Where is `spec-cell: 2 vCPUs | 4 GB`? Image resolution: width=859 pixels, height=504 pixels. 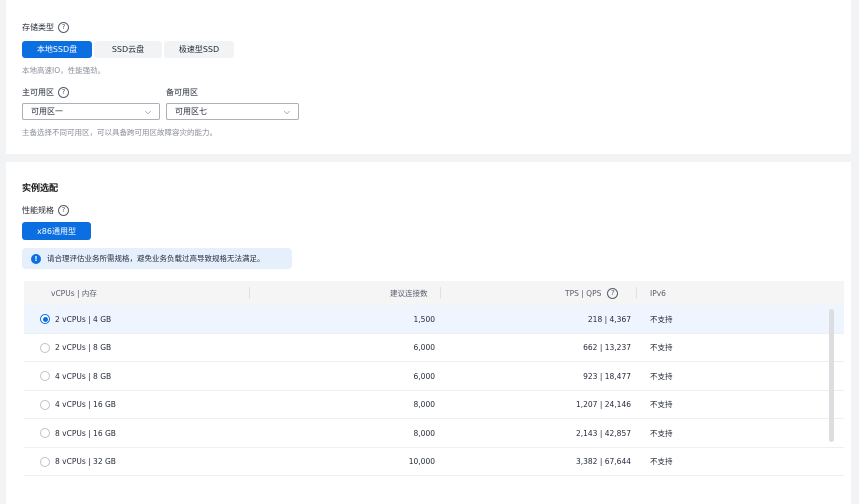 spec-cell: 2 vCPUs | 4 GB is located at coordinates (75, 319).